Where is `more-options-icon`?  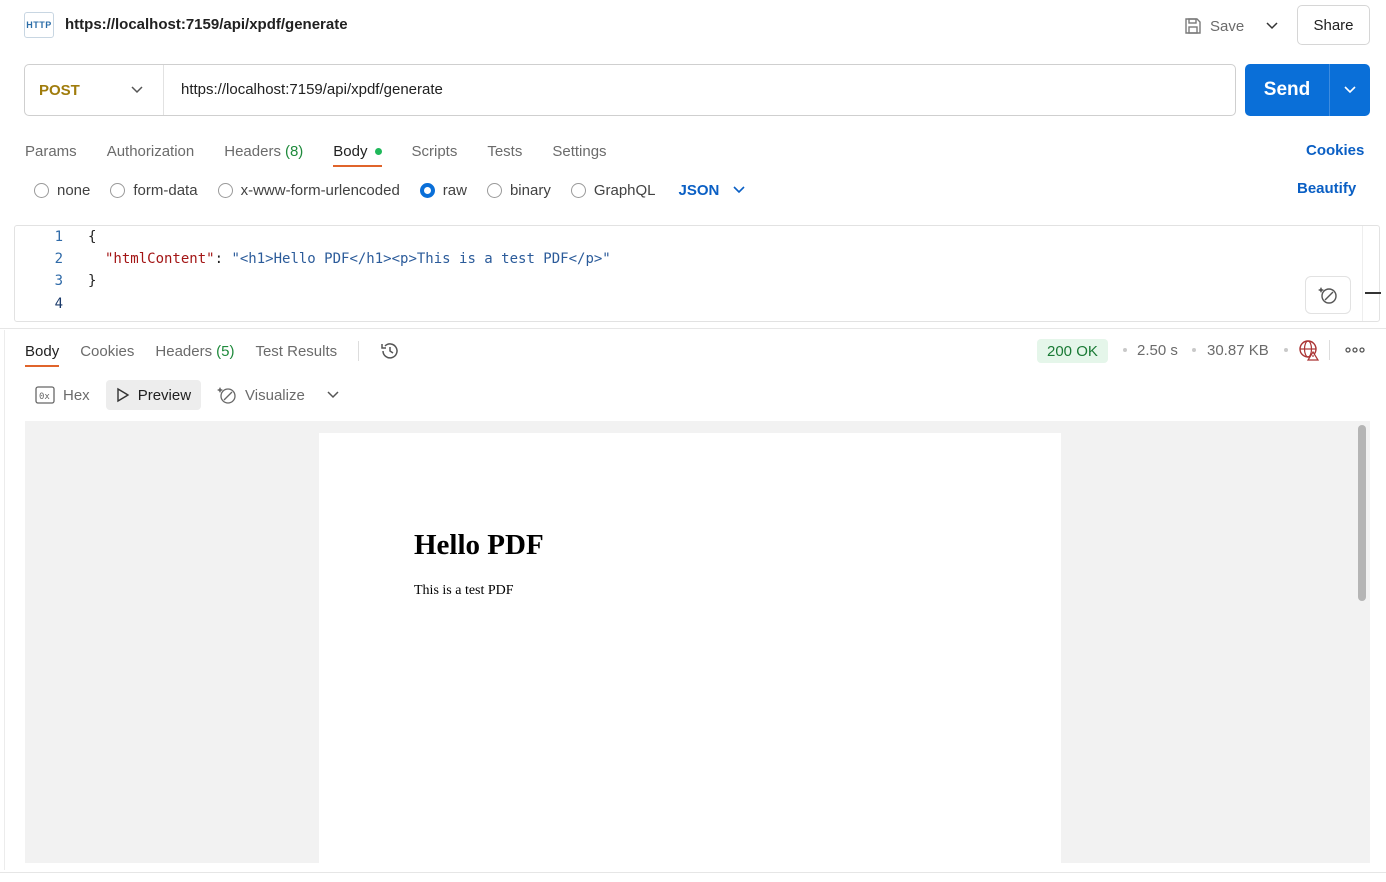
more-options-icon is located at coordinates (1355, 350).